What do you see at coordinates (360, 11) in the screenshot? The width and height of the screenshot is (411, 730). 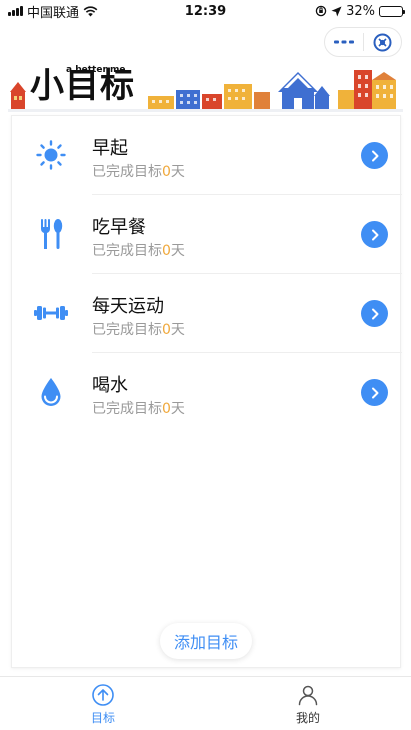 I see `battery-percent: 32%` at bounding box center [360, 11].